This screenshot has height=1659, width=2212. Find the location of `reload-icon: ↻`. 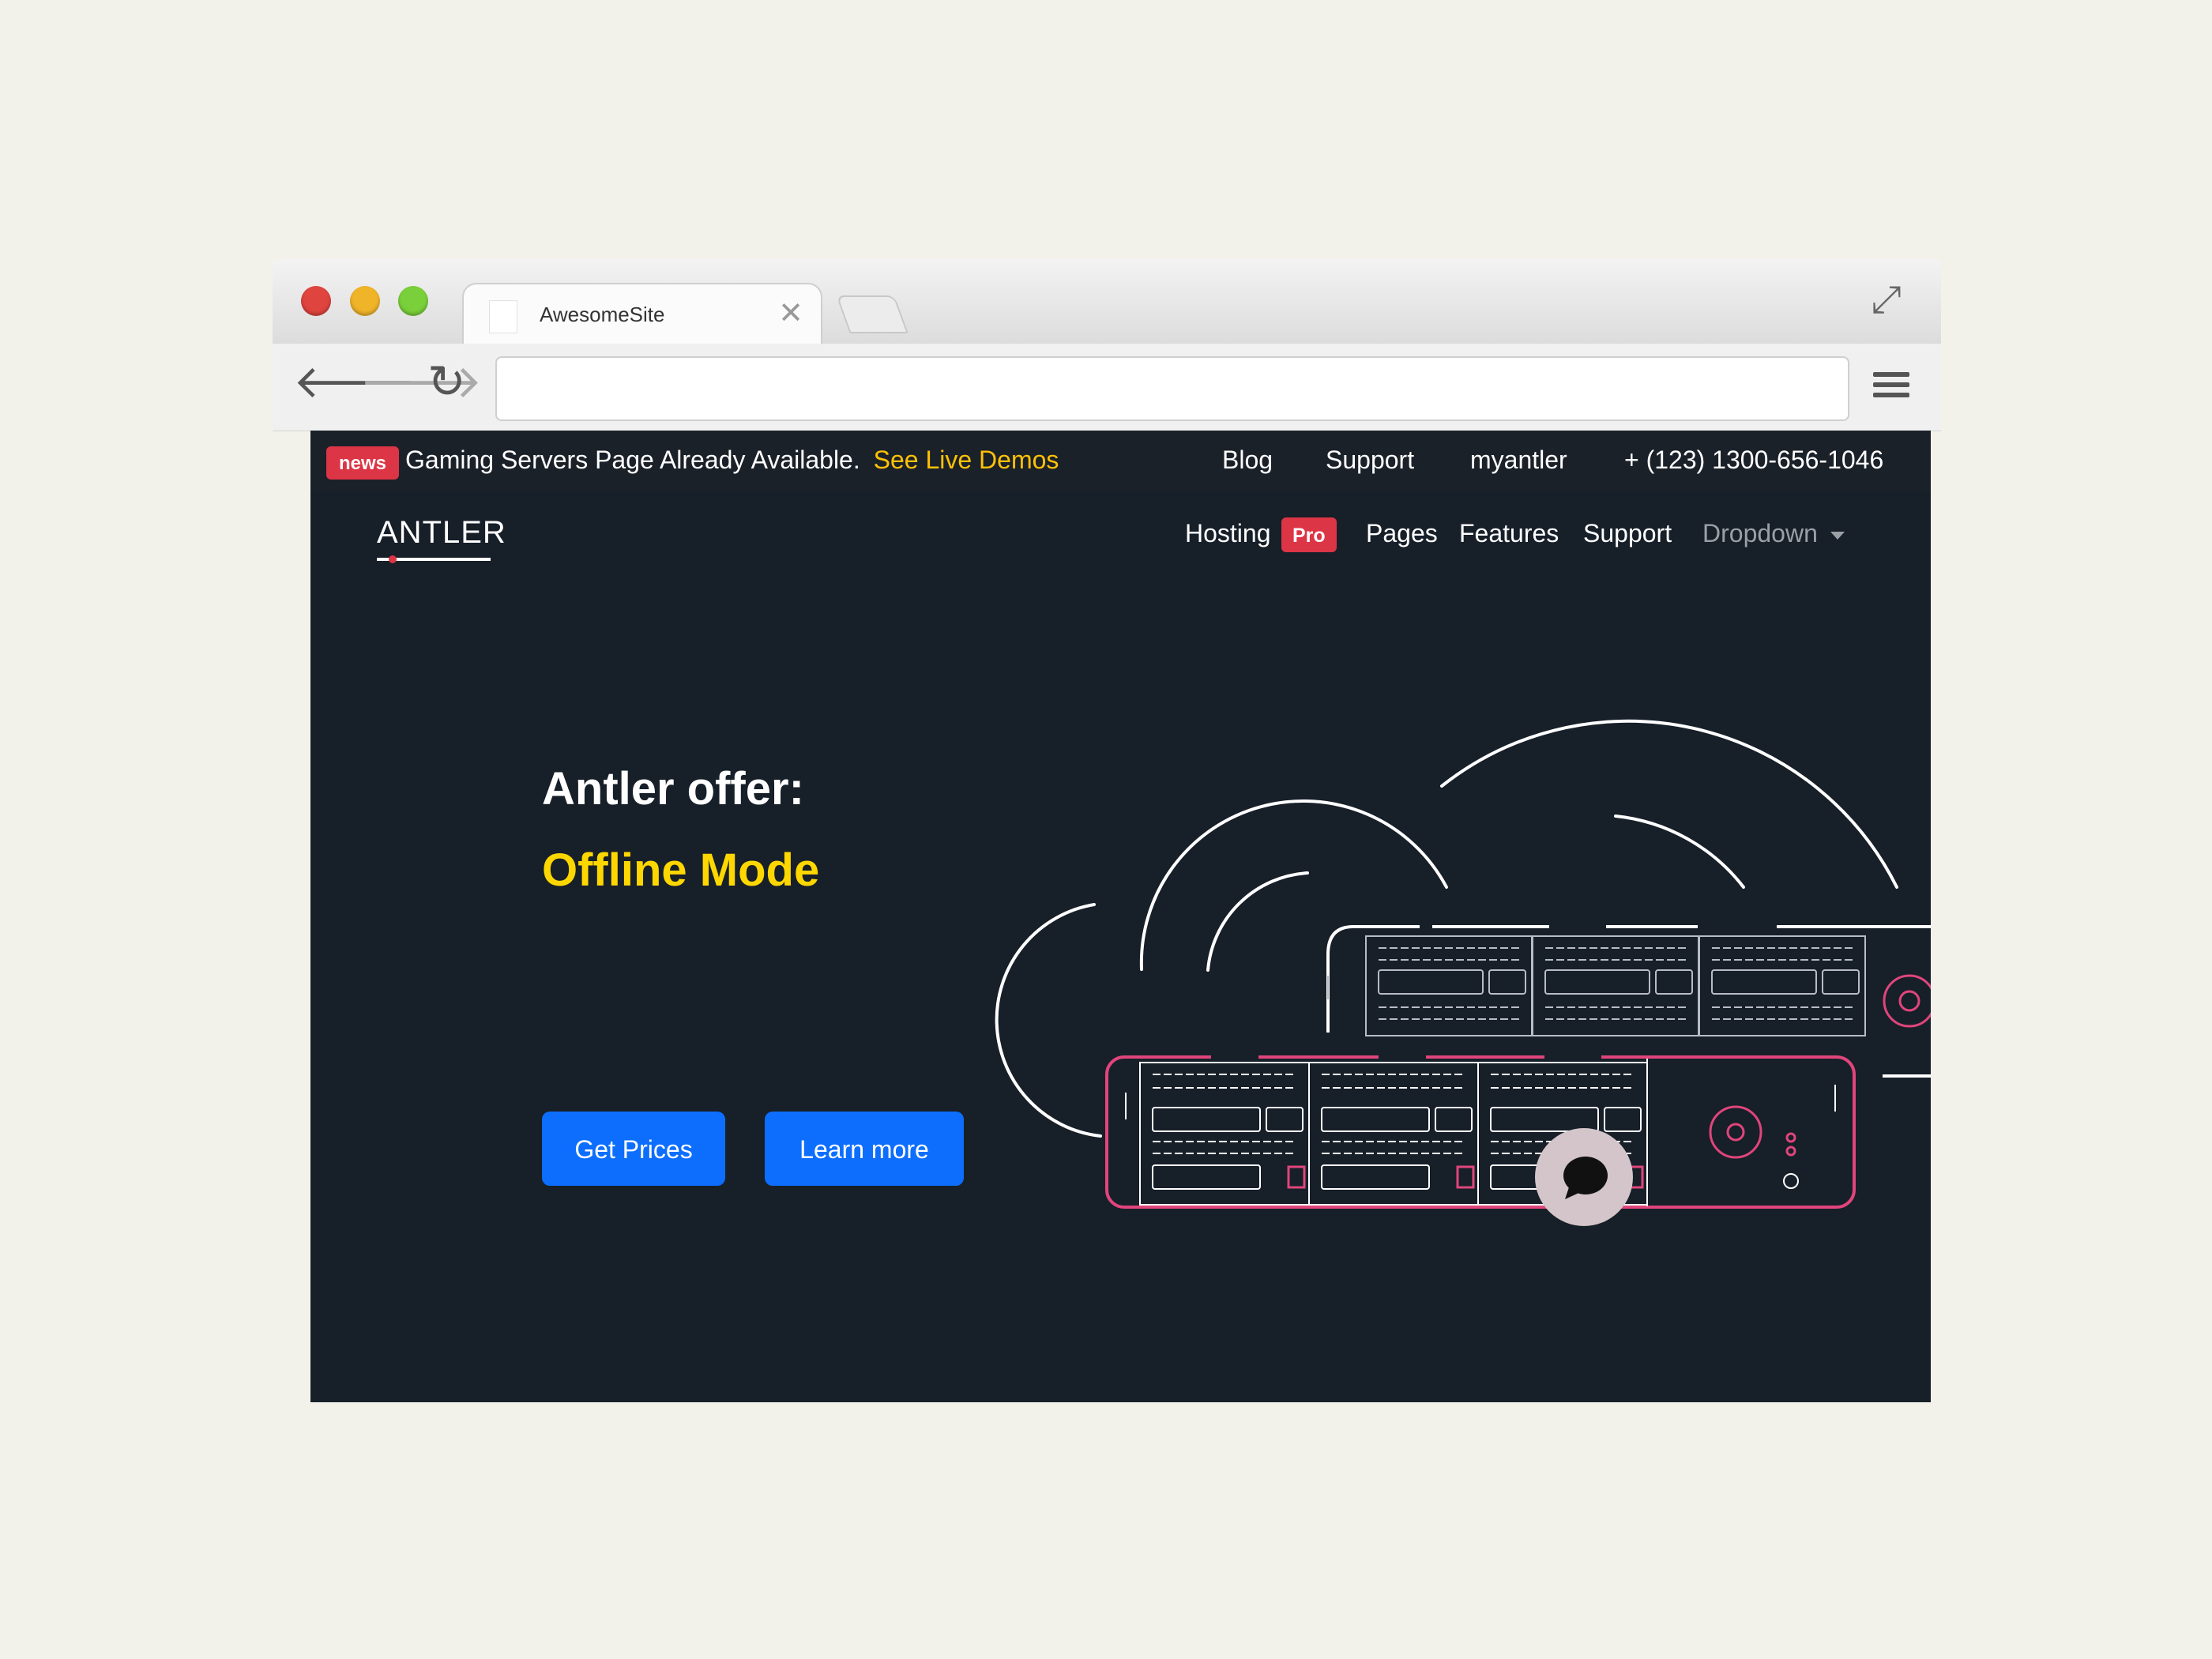

reload-icon: ↻ is located at coordinates (446, 382).